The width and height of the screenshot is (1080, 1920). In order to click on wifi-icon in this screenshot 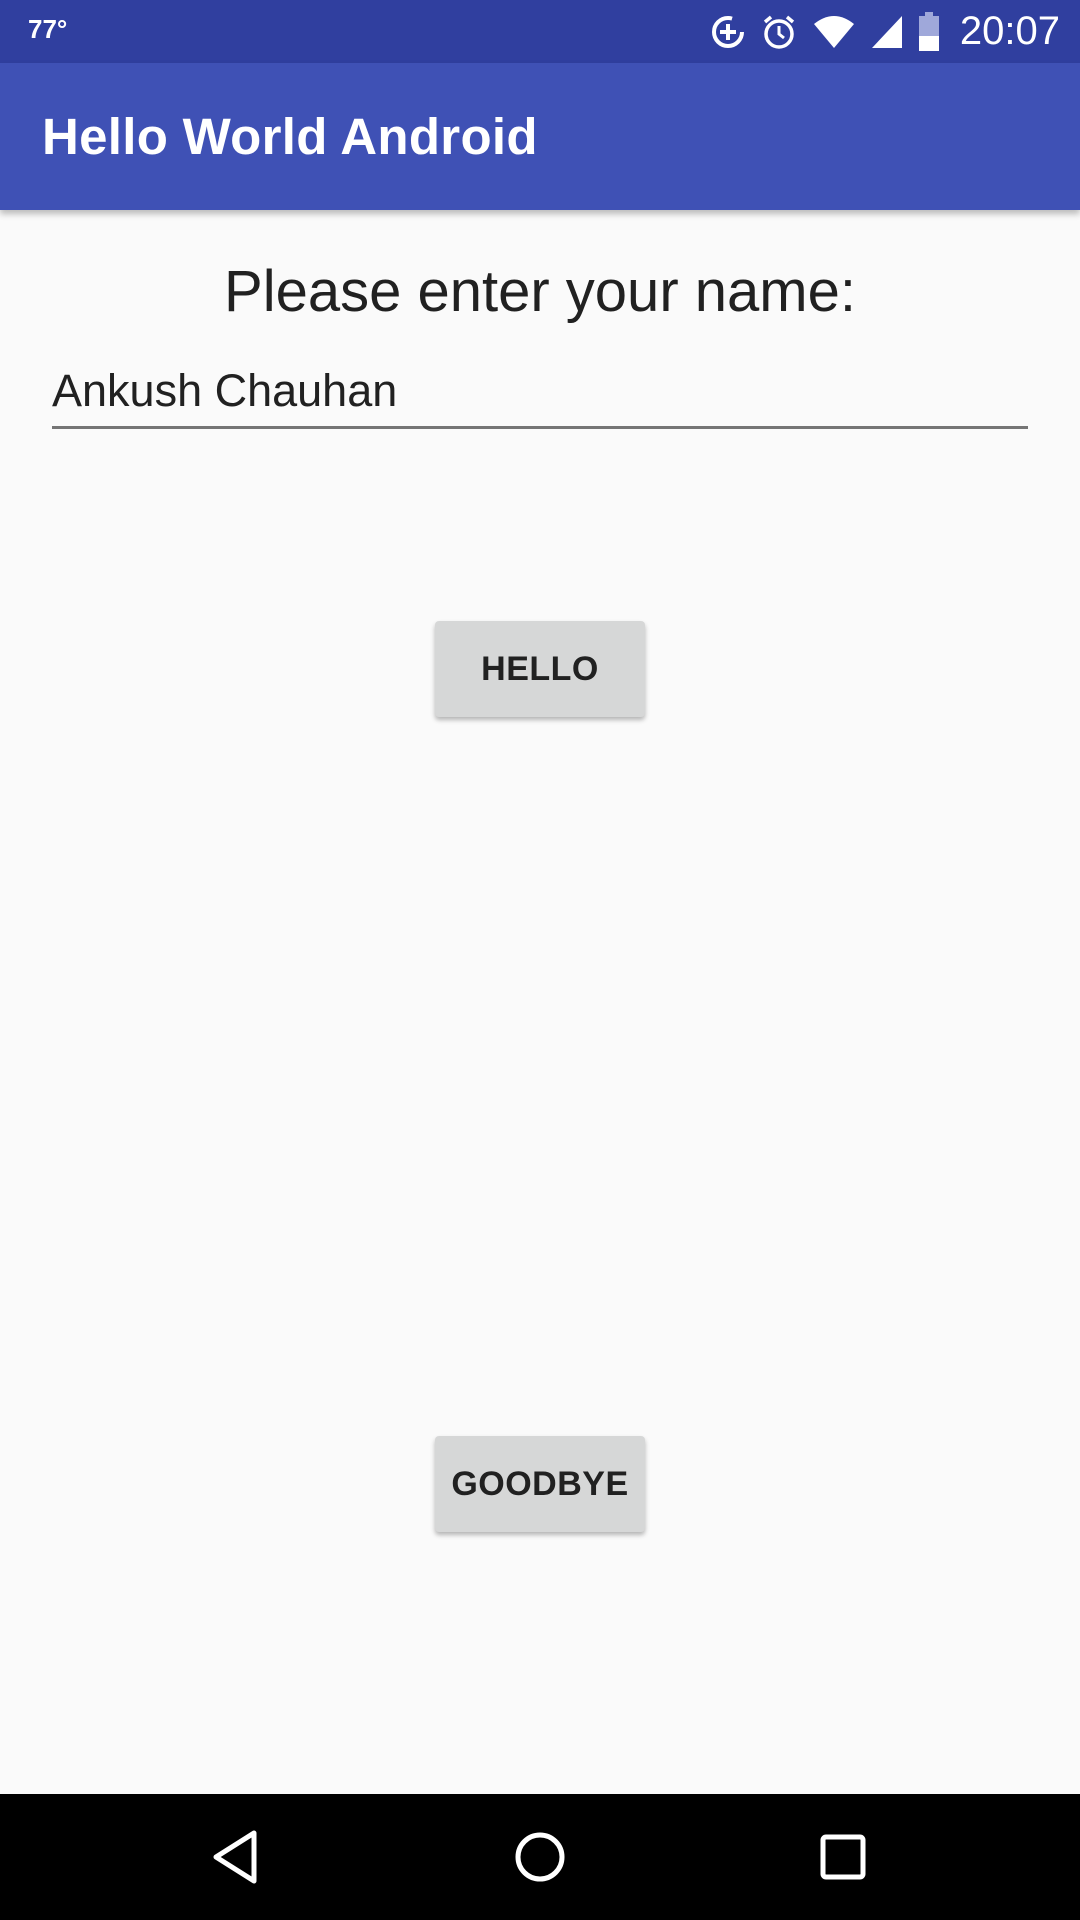, I will do `click(834, 32)`.